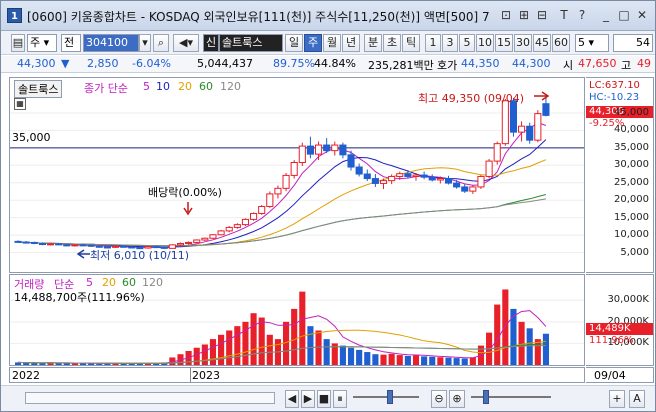 The image size is (656, 412). Describe the element at coordinates (332, 43) in the screenshot. I see `period-month: 월` at that location.